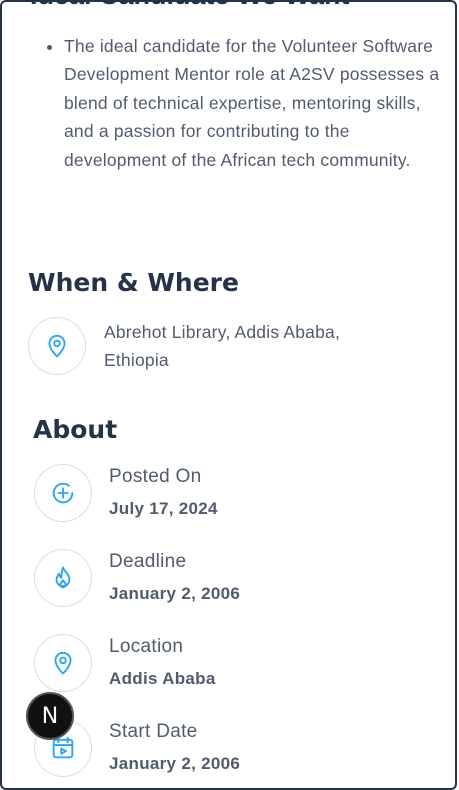  What do you see at coordinates (148, 561) in the screenshot?
I see `deadline-label: Deadline` at bounding box center [148, 561].